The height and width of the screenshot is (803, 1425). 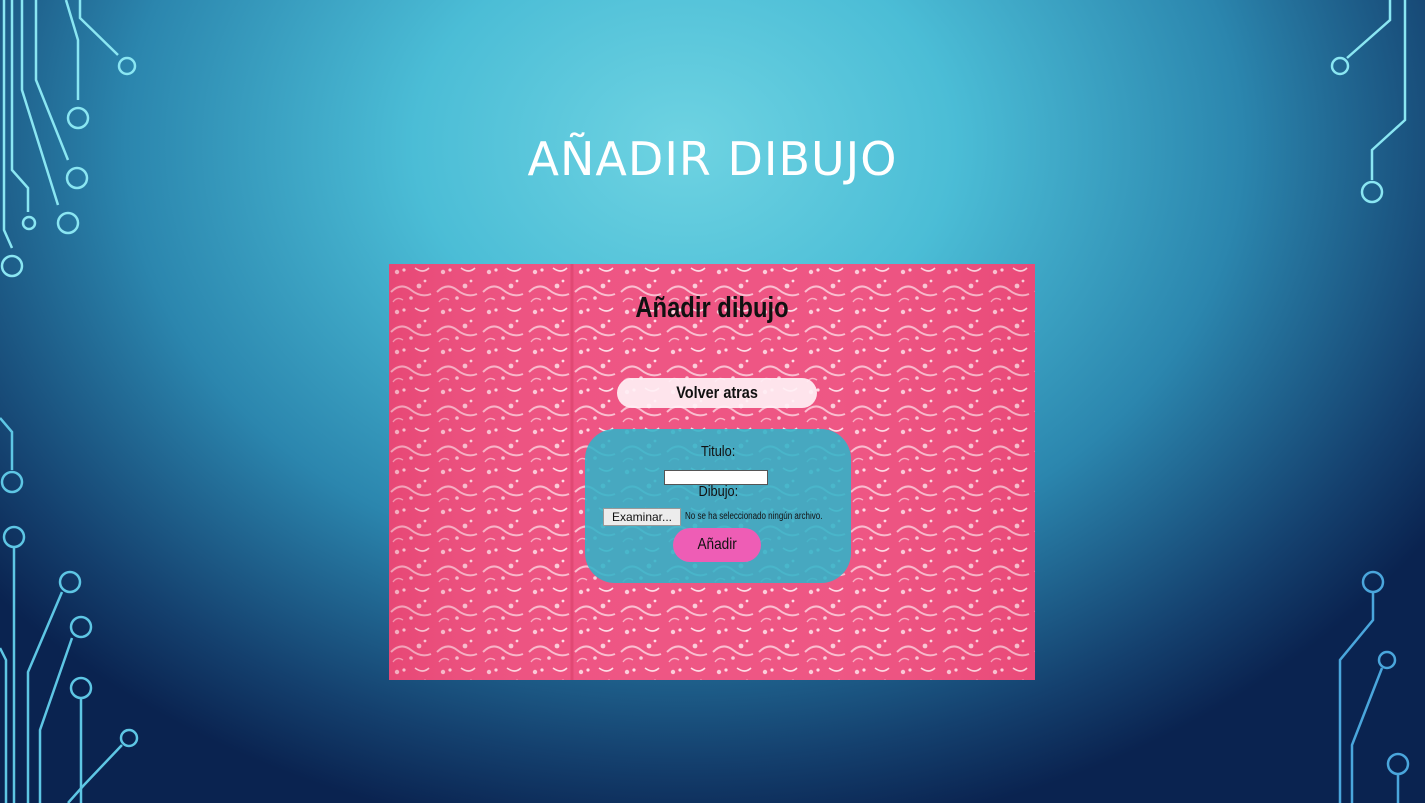 I want to click on drawing-label: Dibujo:, so click(x=718, y=491).